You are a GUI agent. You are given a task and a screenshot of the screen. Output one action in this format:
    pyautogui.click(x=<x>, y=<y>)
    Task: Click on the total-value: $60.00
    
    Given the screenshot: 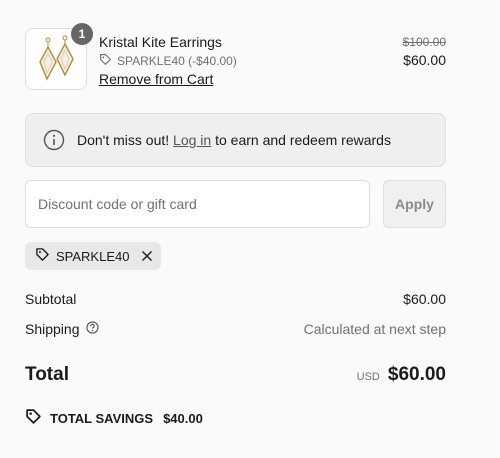 What is the action you would take?
    pyautogui.click(x=416, y=374)
    